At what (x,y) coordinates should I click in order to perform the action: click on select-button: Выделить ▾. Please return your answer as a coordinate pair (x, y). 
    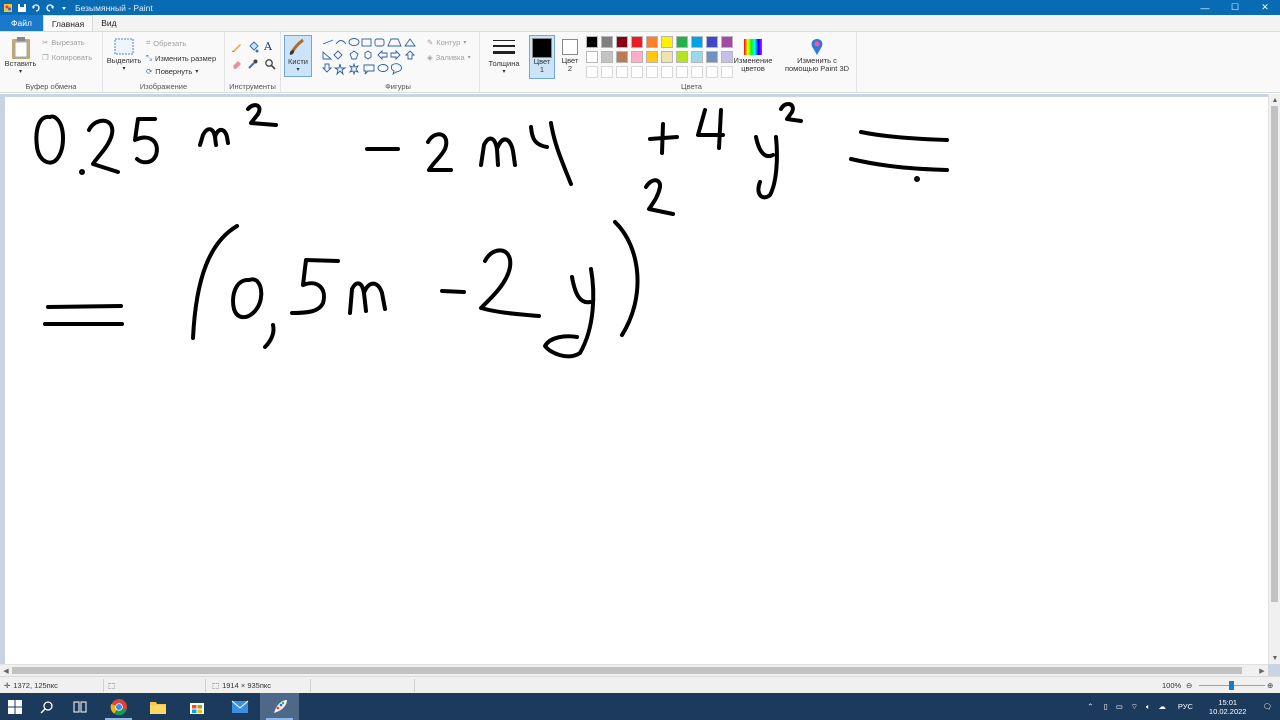
    Looking at the image, I should click on (124, 55).